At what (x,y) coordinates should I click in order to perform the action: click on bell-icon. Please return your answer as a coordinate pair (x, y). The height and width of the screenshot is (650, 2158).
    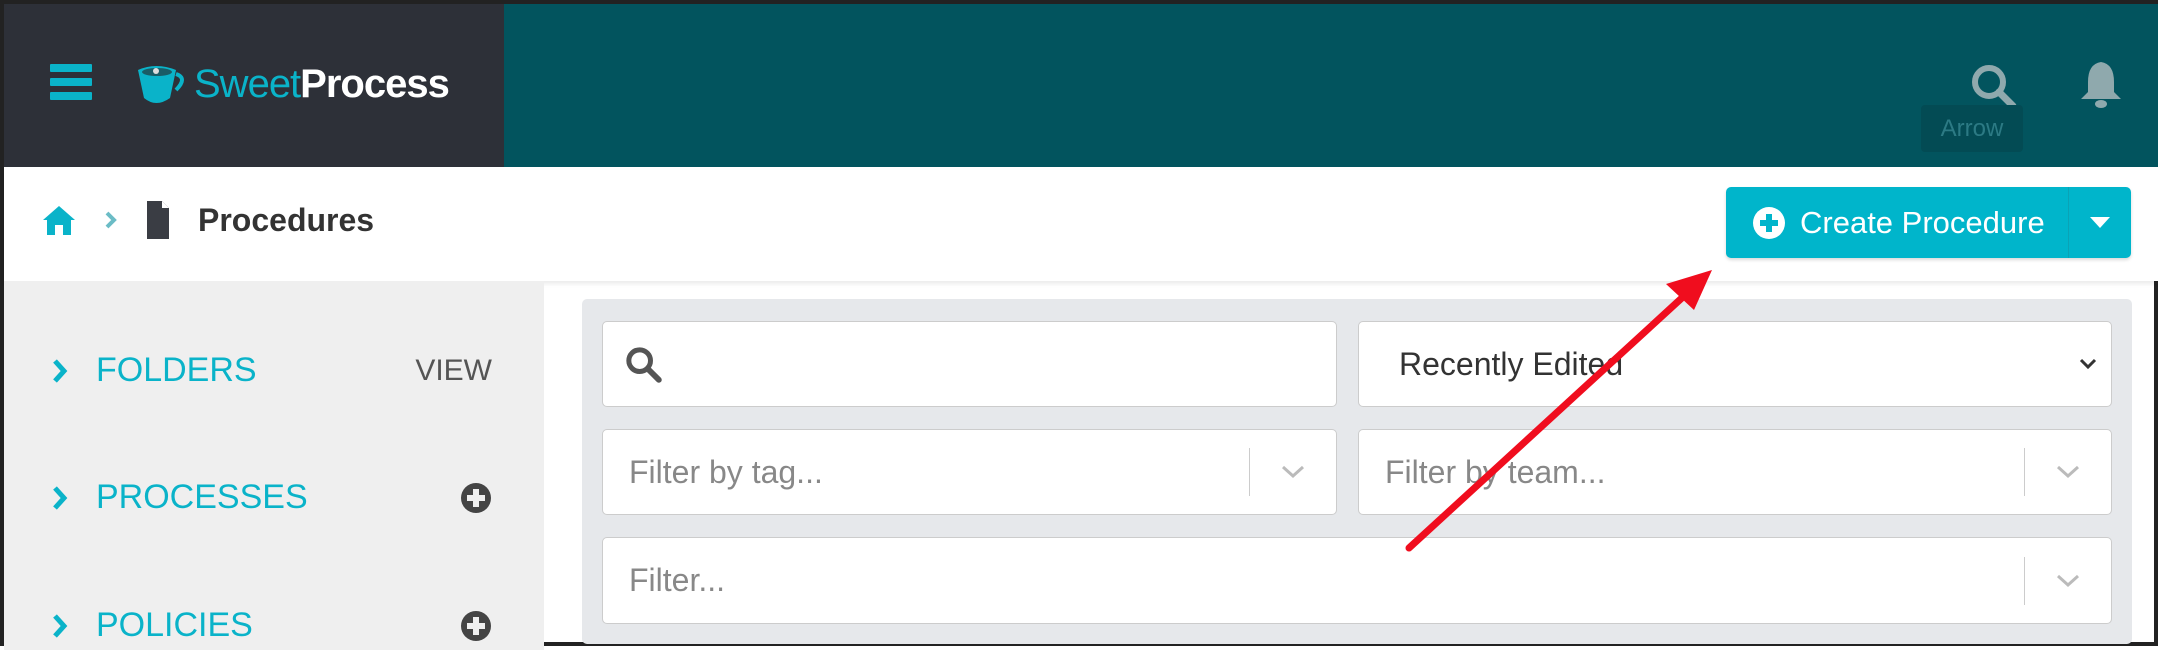
    Looking at the image, I should click on (2101, 85).